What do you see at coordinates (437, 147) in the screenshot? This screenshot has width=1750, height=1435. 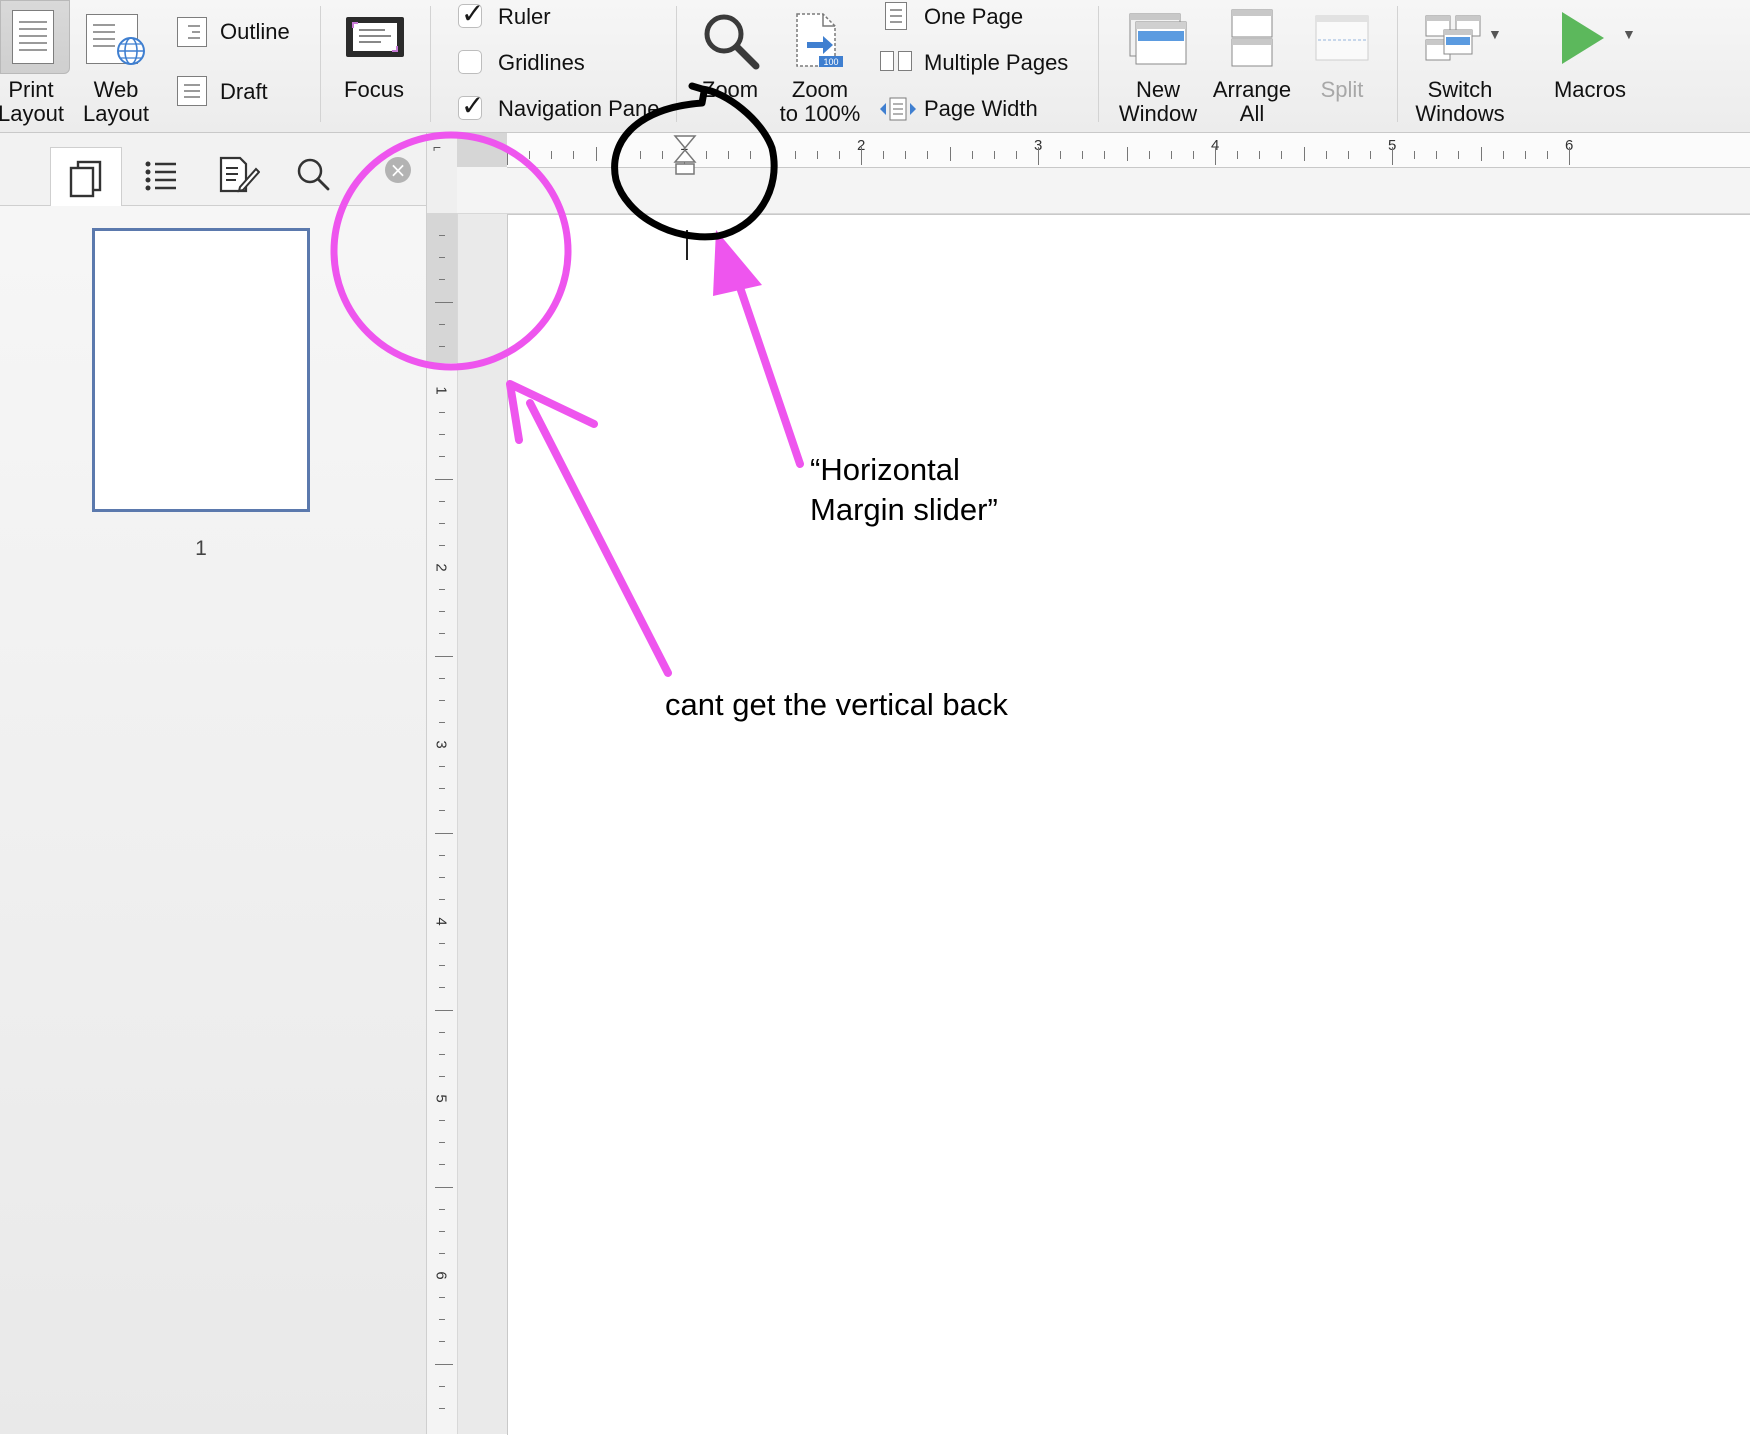 I see `tab-stop-icon: ⌐` at bounding box center [437, 147].